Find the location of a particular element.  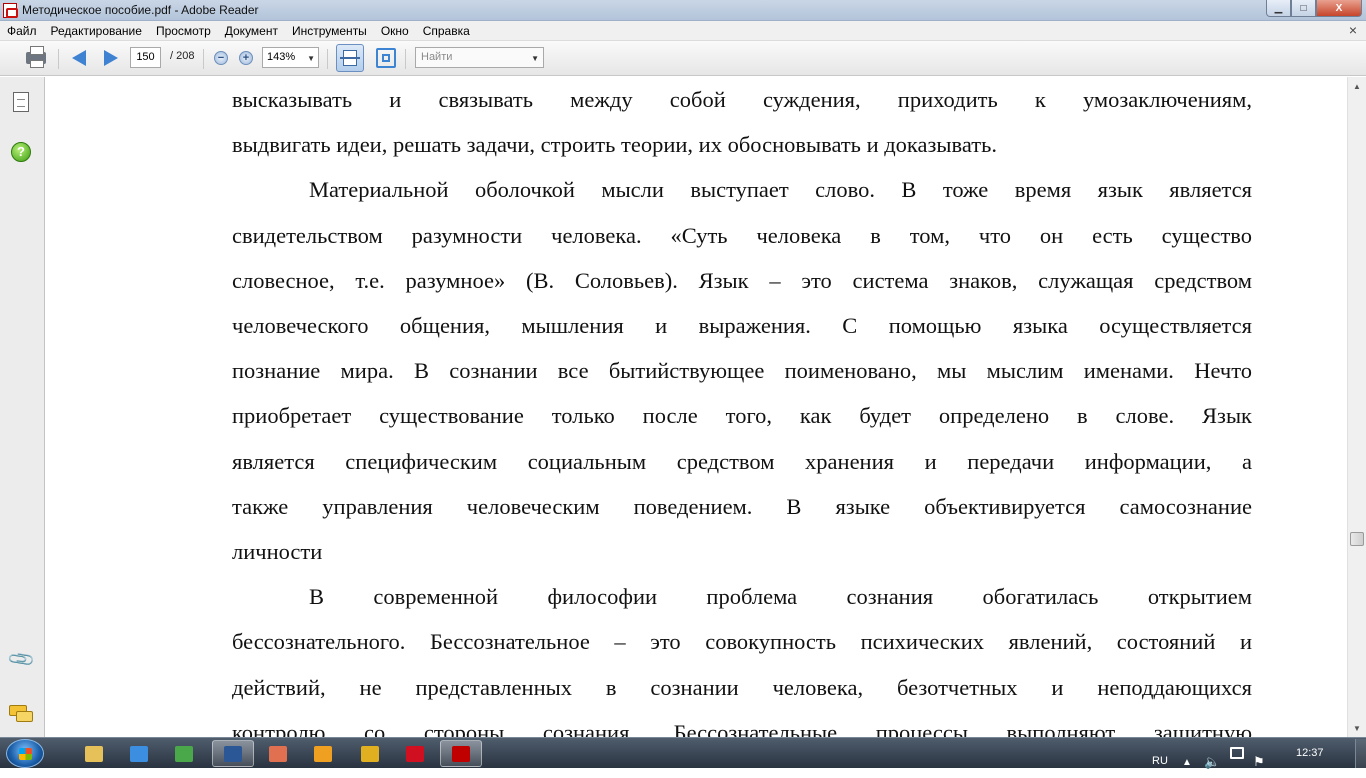

taskbar-photo-app-button is located at coordinates (278, 753).